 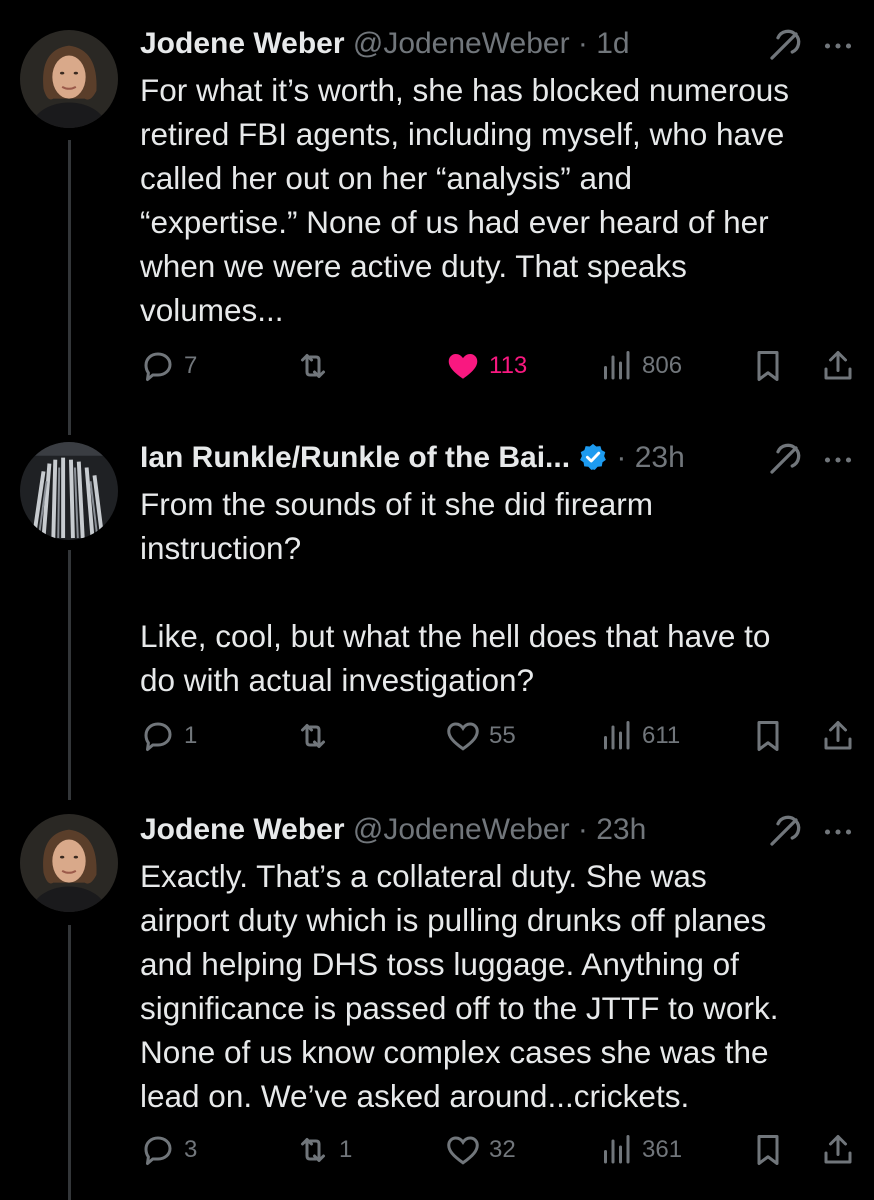 I want to click on views-count: 806, so click(x=662, y=365).